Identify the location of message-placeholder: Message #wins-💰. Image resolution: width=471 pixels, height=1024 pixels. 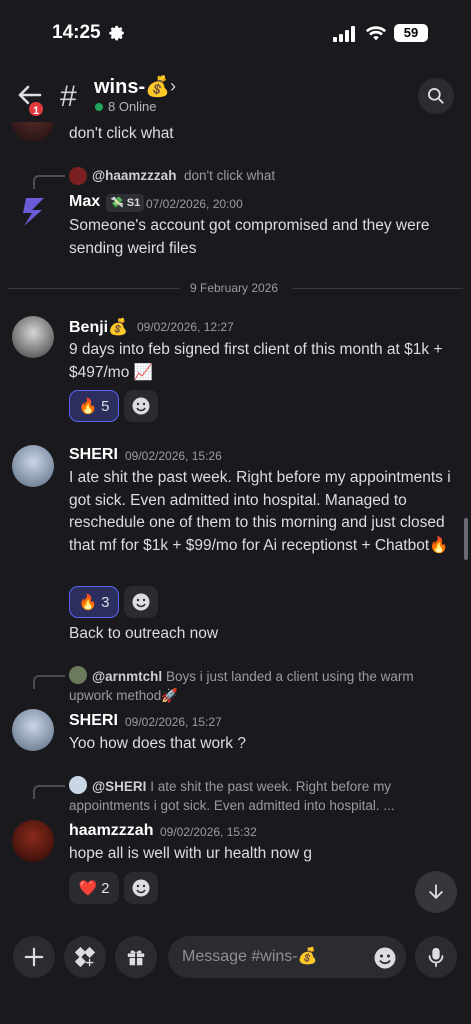
(250, 956).